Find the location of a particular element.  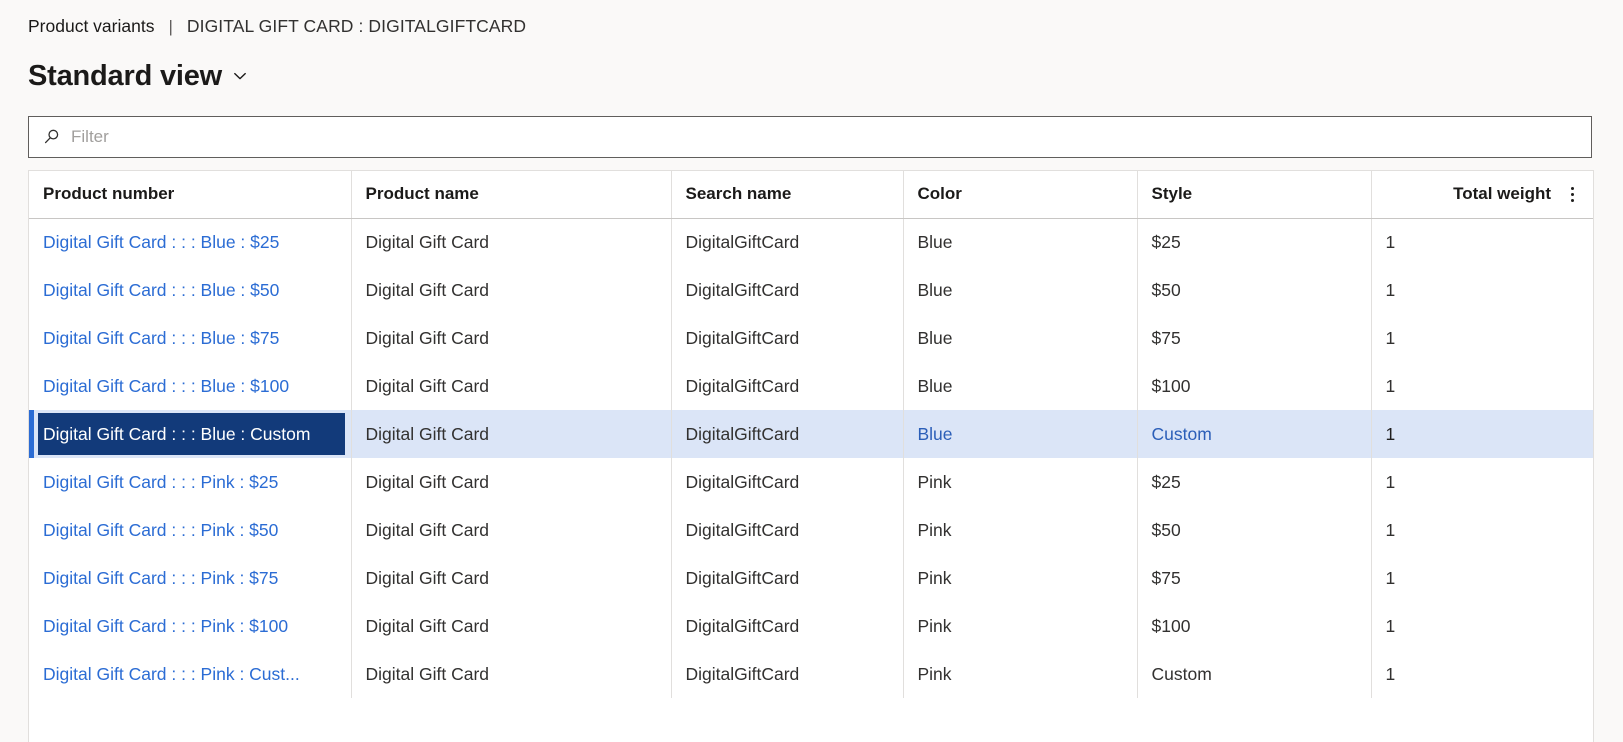

cell-color-link: Blue is located at coordinates (935, 434).